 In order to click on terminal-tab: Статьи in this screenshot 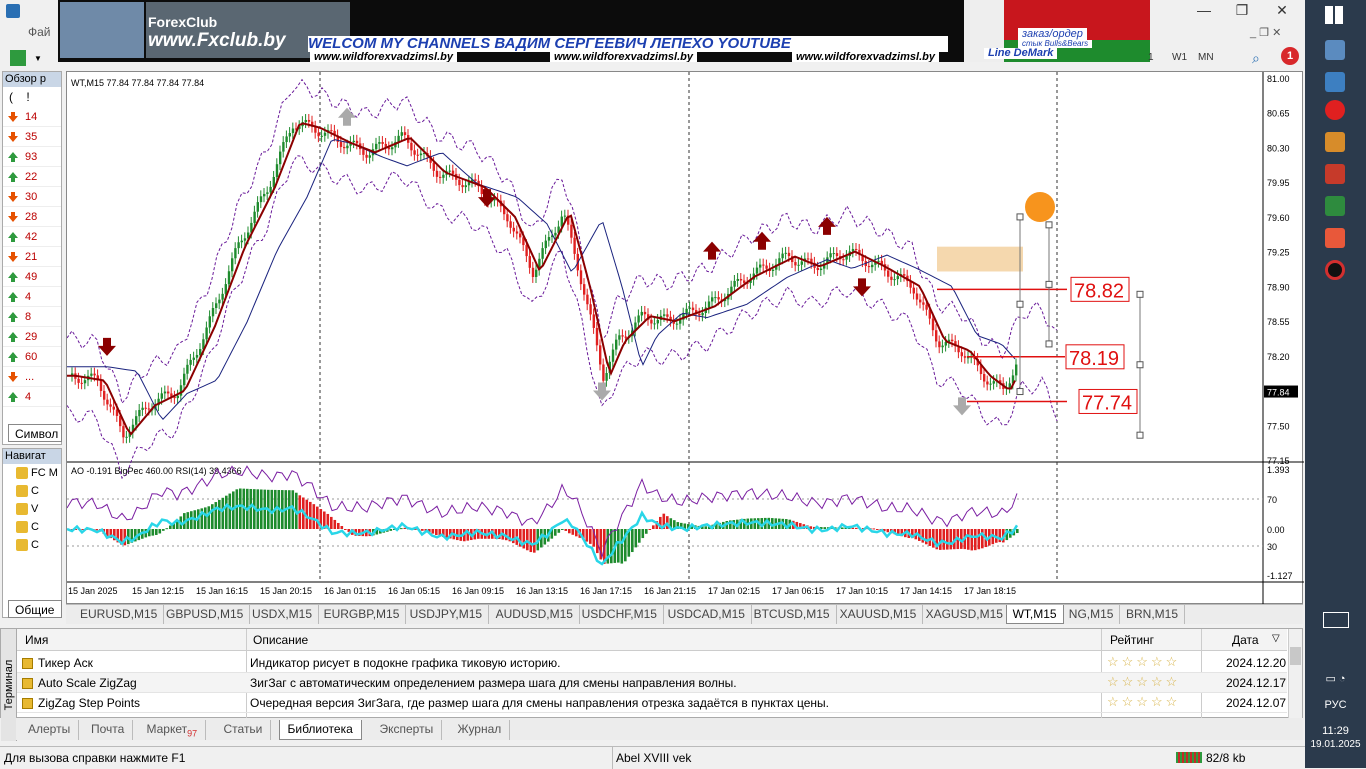, I will do `click(244, 730)`.